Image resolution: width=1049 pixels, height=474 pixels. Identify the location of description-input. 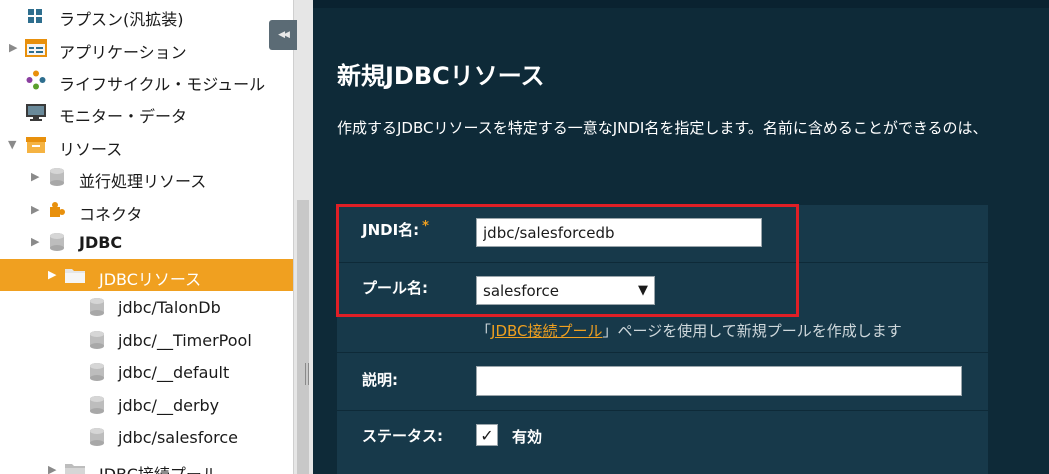
(719, 381).